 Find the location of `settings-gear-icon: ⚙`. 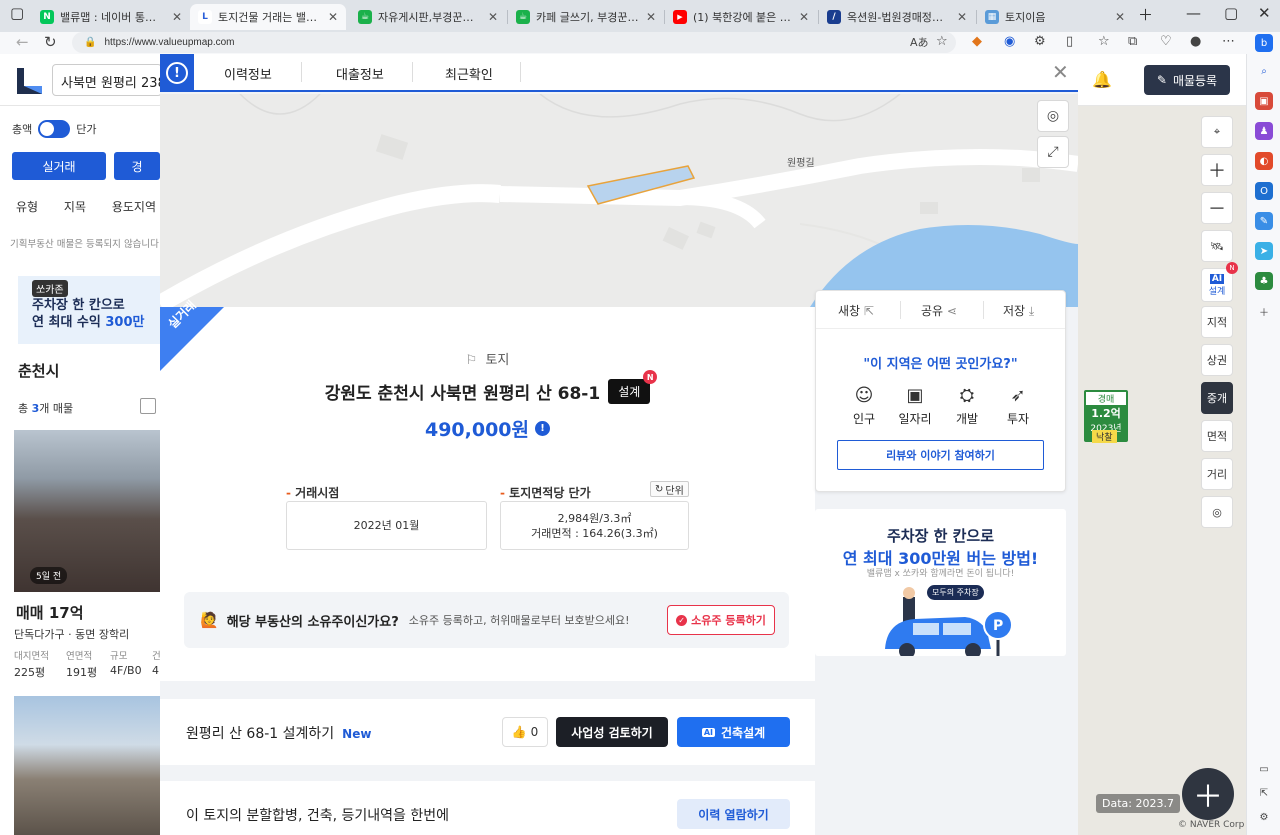

settings-gear-icon: ⚙ is located at coordinates (1264, 817).